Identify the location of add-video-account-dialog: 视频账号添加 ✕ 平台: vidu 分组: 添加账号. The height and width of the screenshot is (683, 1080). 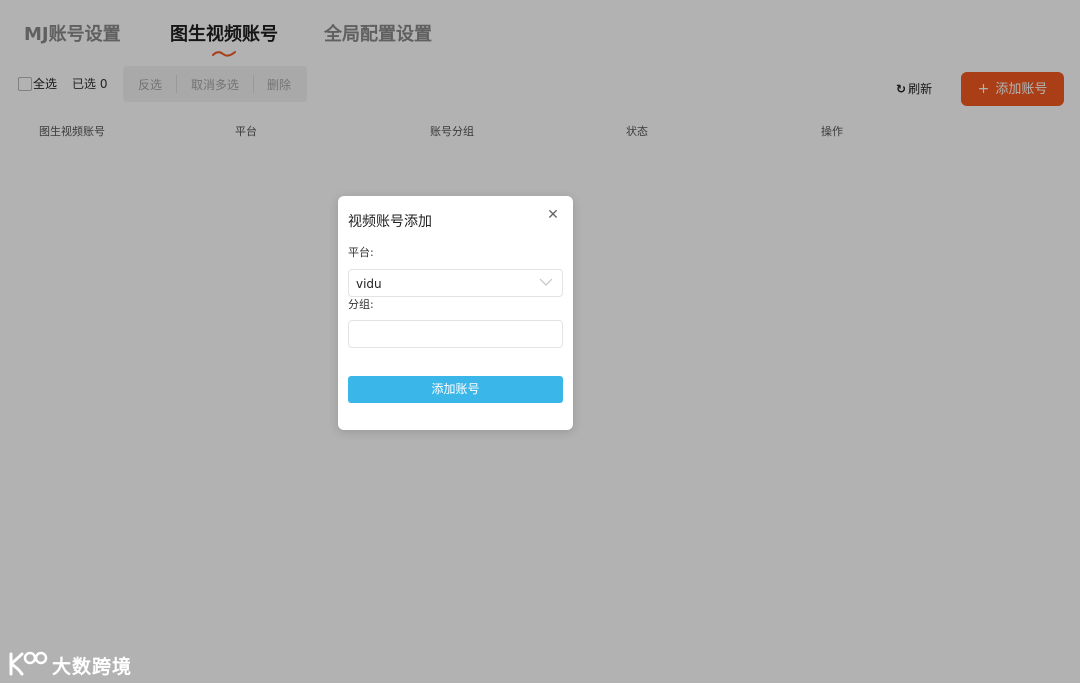
(455, 313).